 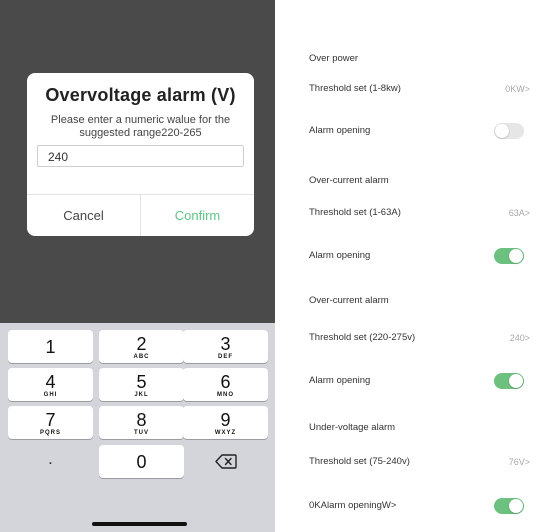 I want to click on key-number: 5, so click(x=141, y=382).